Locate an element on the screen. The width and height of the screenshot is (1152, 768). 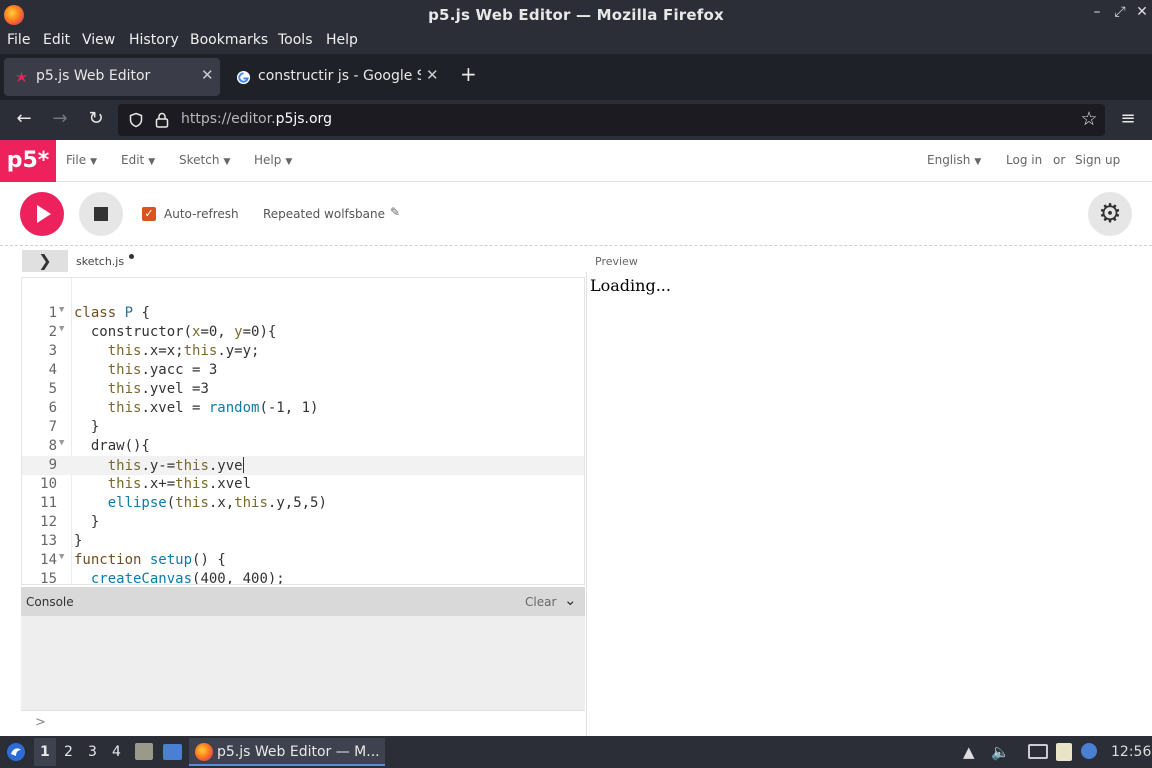
workspace-2: 2 is located at coordinates (68, 752).